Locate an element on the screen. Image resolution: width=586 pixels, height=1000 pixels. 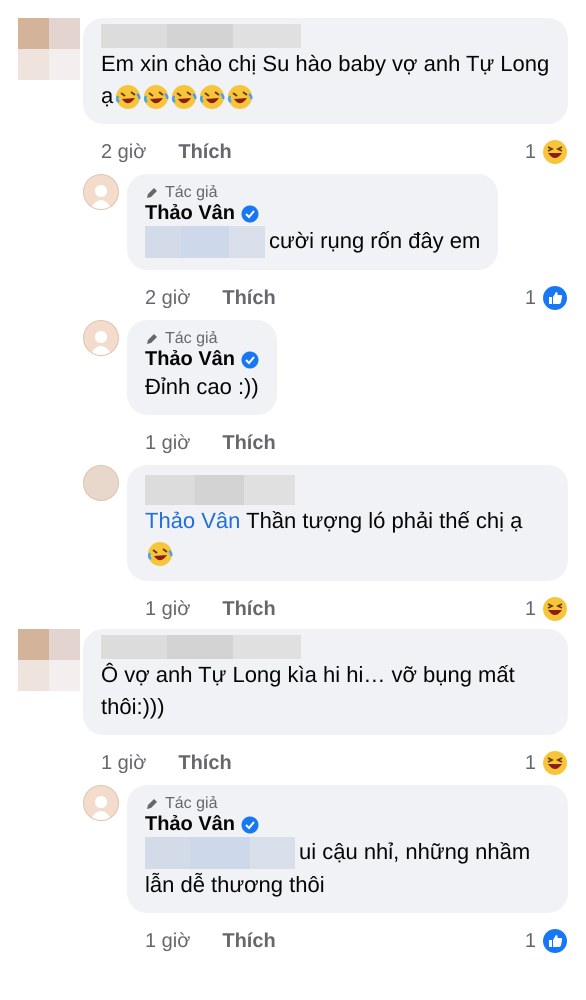
comment-text: Thảo Vân Thần tượng ló phải thế chị ạ is located at coordinates (347, 537).